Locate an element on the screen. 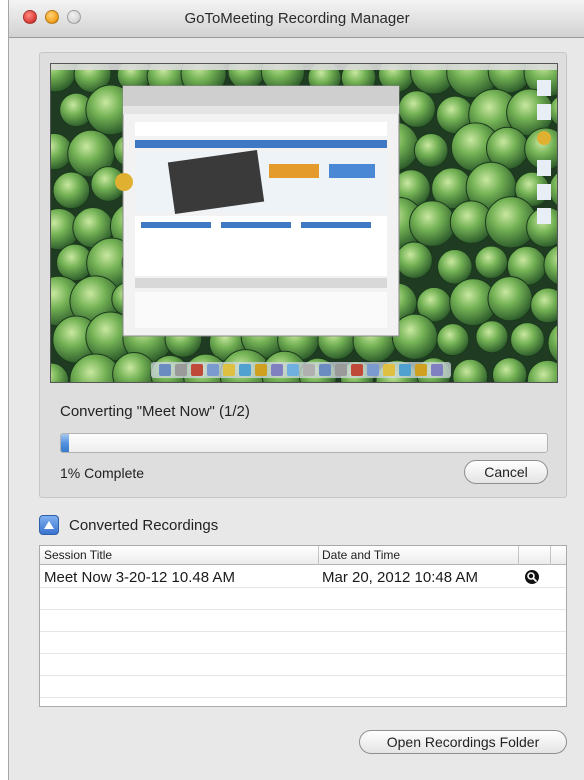 The width and height of the screenshot is (584, 780). session-title-cell: Meet Now 3-20-12 10.48 AM is located at coordinates (139, 577).